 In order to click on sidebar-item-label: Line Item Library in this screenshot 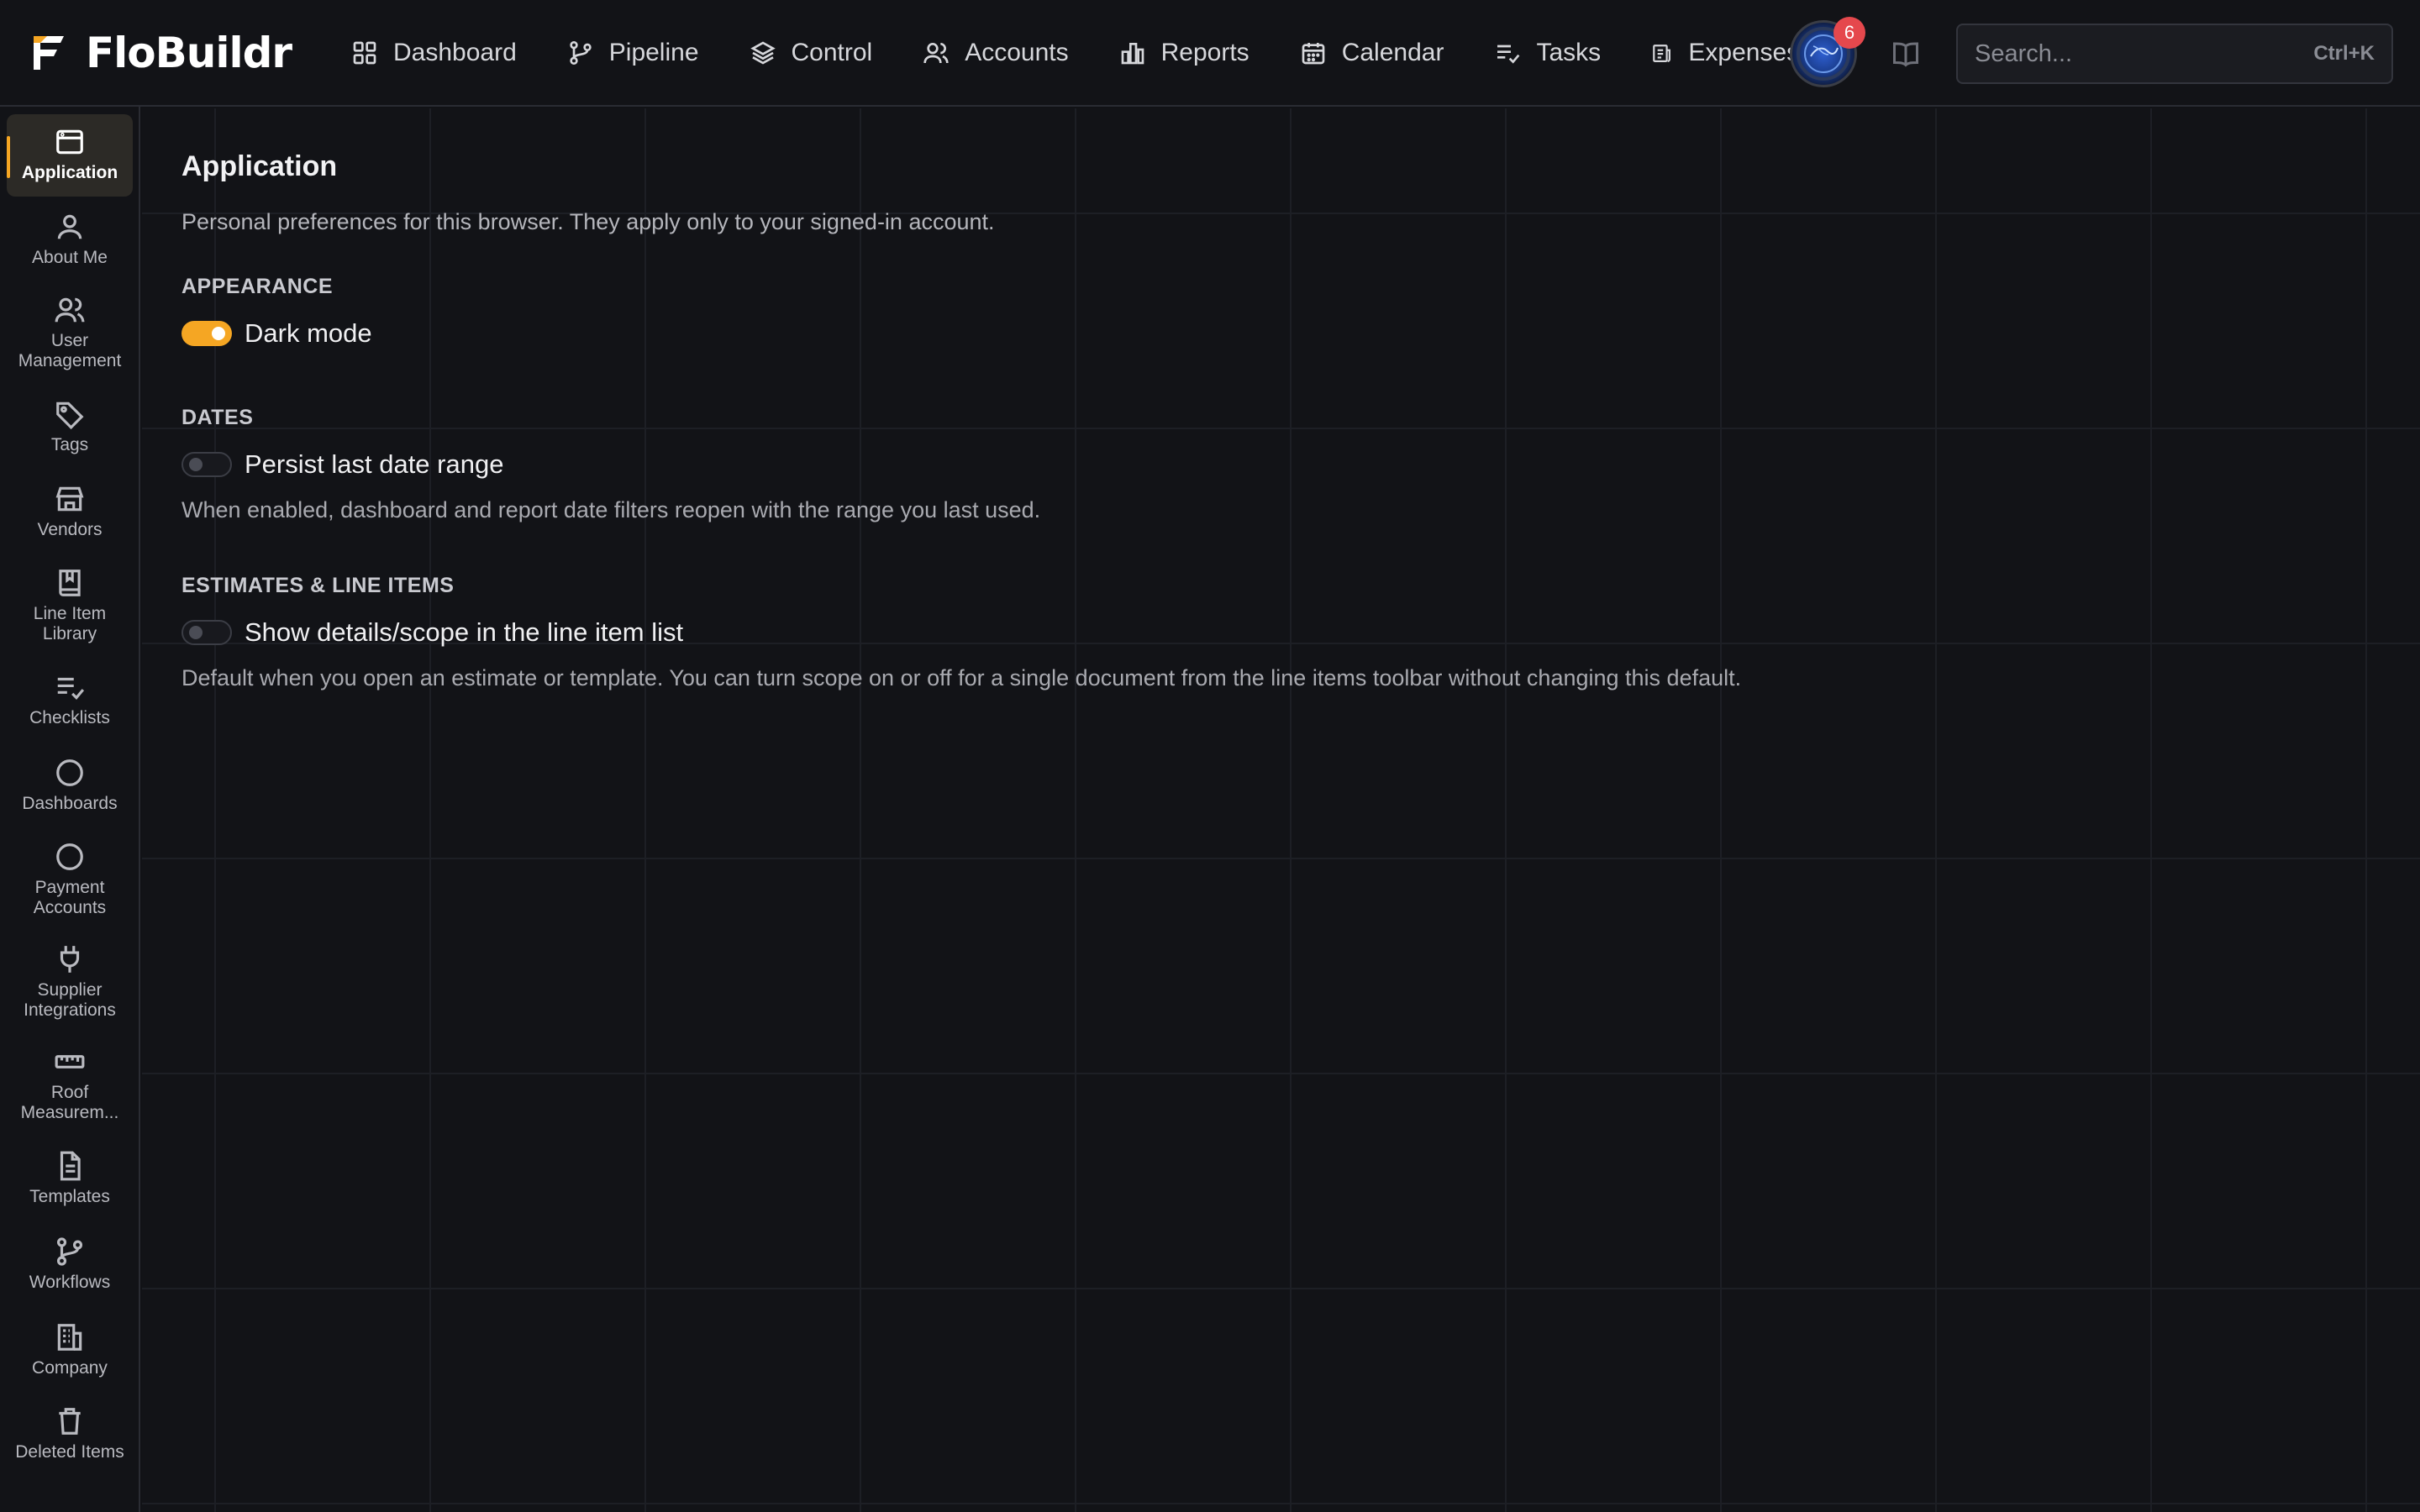, I will do `click(70, 623)`.